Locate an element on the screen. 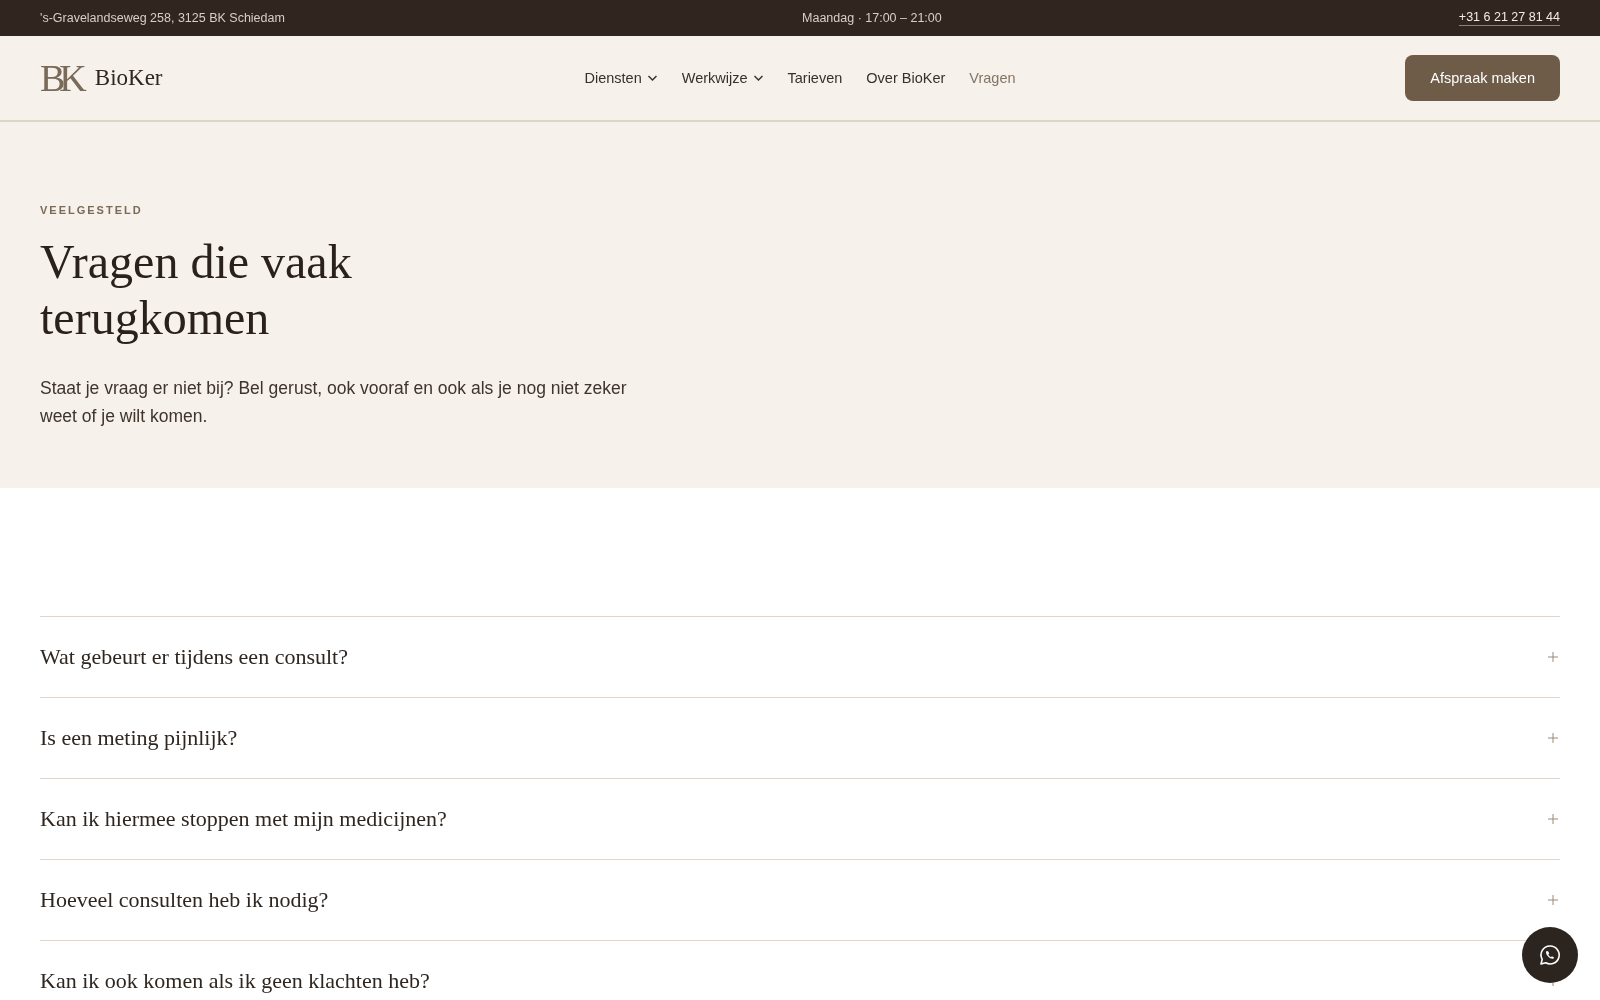 The width and height of the screenshot is (1600, 1000). whatsapp-button is located at coordinates (1550, 955).